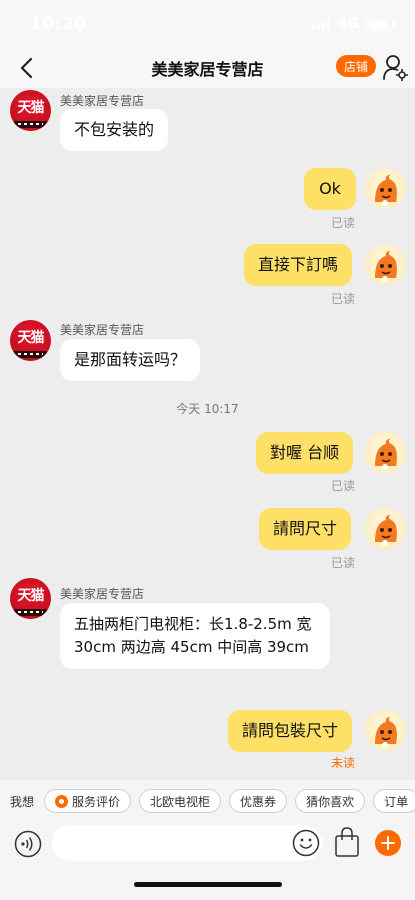 The width and height of the screenshot is (415, 900). Describe the element at coordinates (207, 409) in the screenshot. I see `timestamp: 今天 10:17` at that location.